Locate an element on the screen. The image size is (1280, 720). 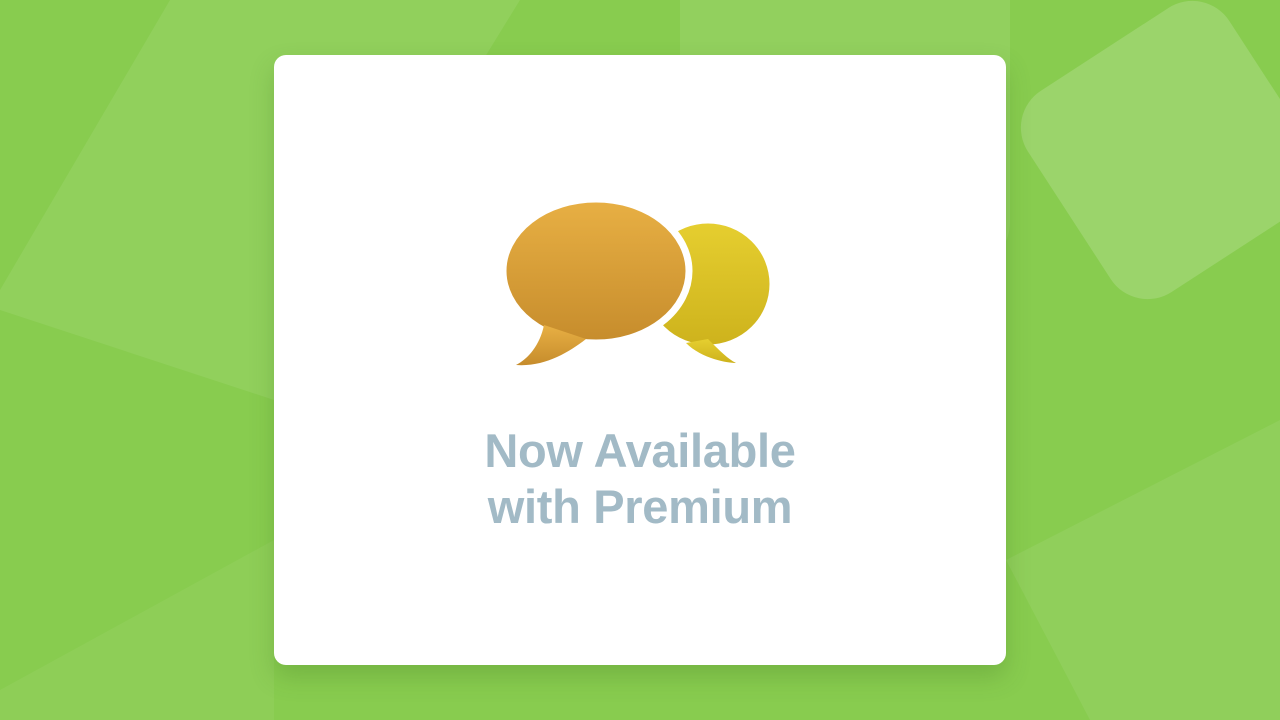
speech-bubbles-icon is located at coordinates (640, 283).